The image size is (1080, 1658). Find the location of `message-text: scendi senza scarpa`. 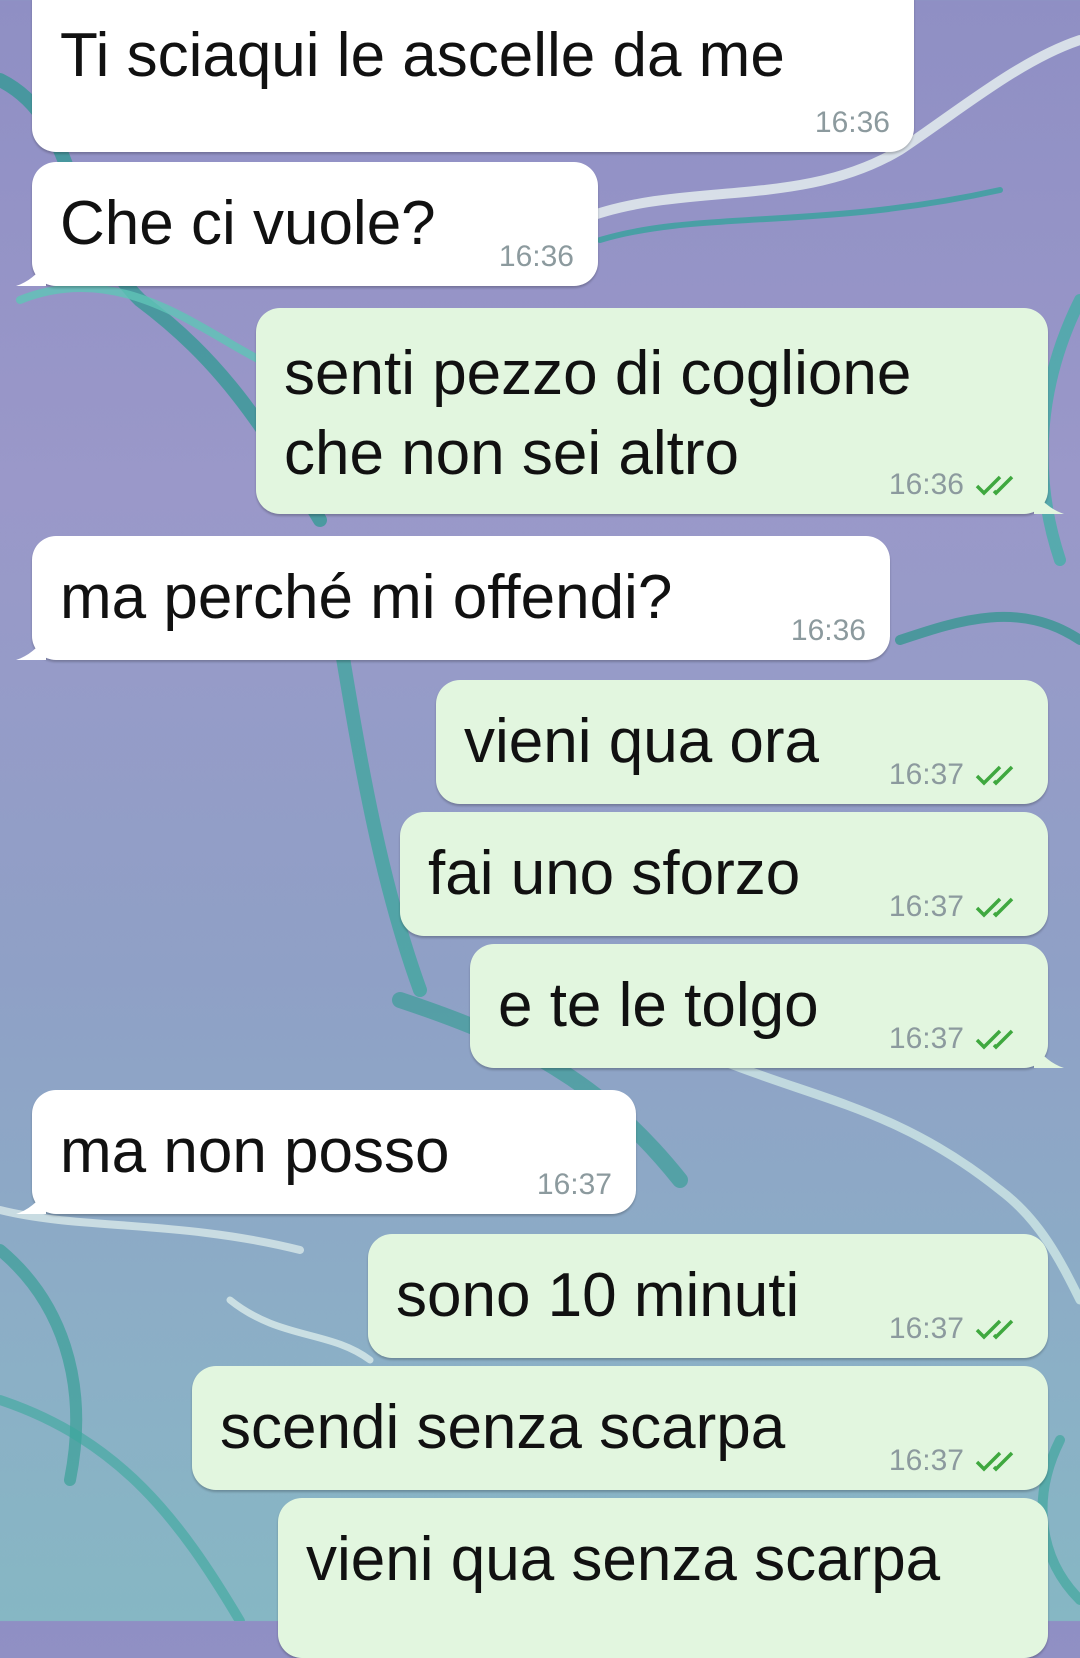

message-text: scendi senza scarpa is located at coordinates (503, 1427).